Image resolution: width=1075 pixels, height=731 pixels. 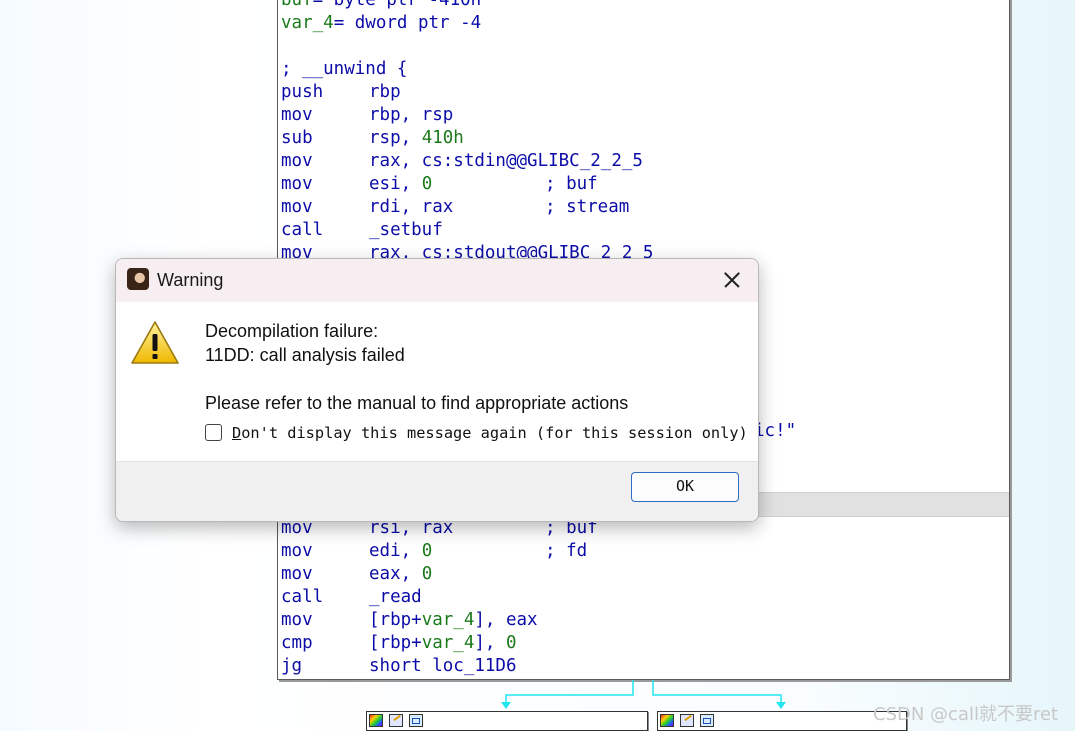 What do you see at coordinates (138, 279) in the screenshot?
I see `app-avatar-icon` at bounding box center [138, 279].